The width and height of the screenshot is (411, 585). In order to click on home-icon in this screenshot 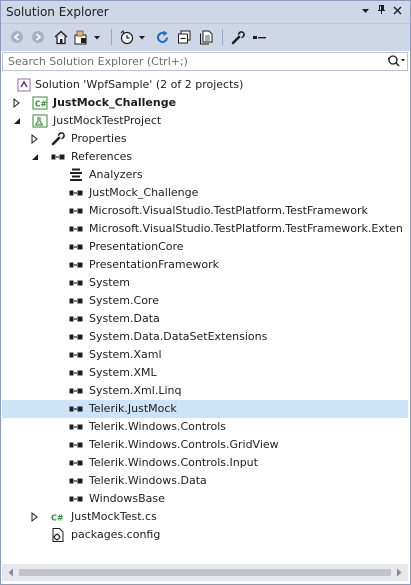, I will do `click(61, 37)`.